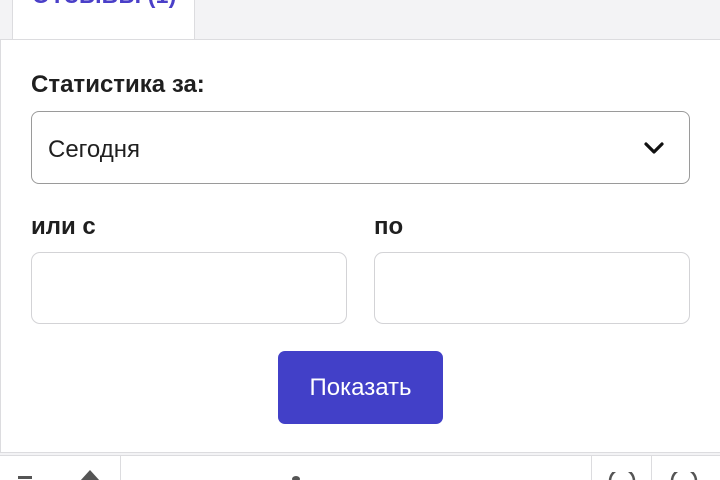 The width and height of the screenshot is (720, 480). What do you see at coordinates (622, 476) in the screenshot?
I see `search-icon` at bounding box center [622, 476].